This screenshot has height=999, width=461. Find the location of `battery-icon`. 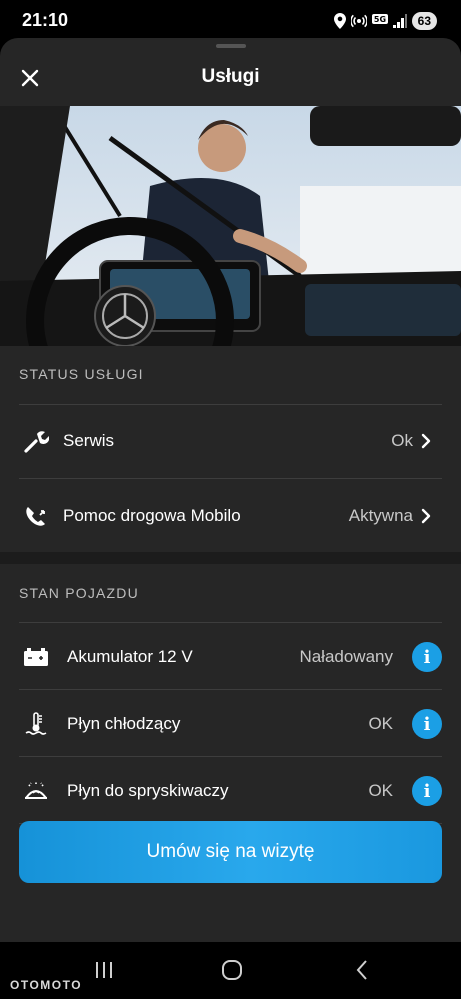

battery-icon is located at coordinates (36, 657).